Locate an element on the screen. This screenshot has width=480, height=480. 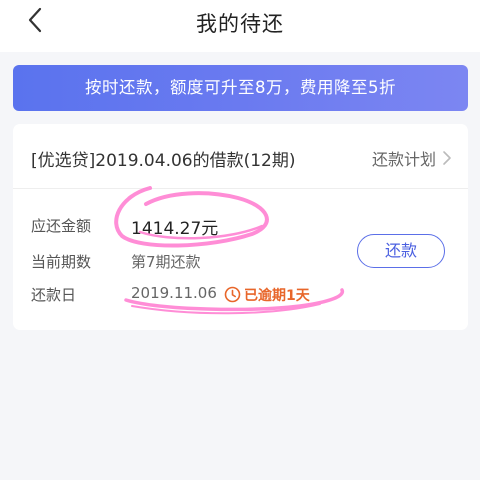
amount-label: 应还金额 is located at coordinates (61, 226).